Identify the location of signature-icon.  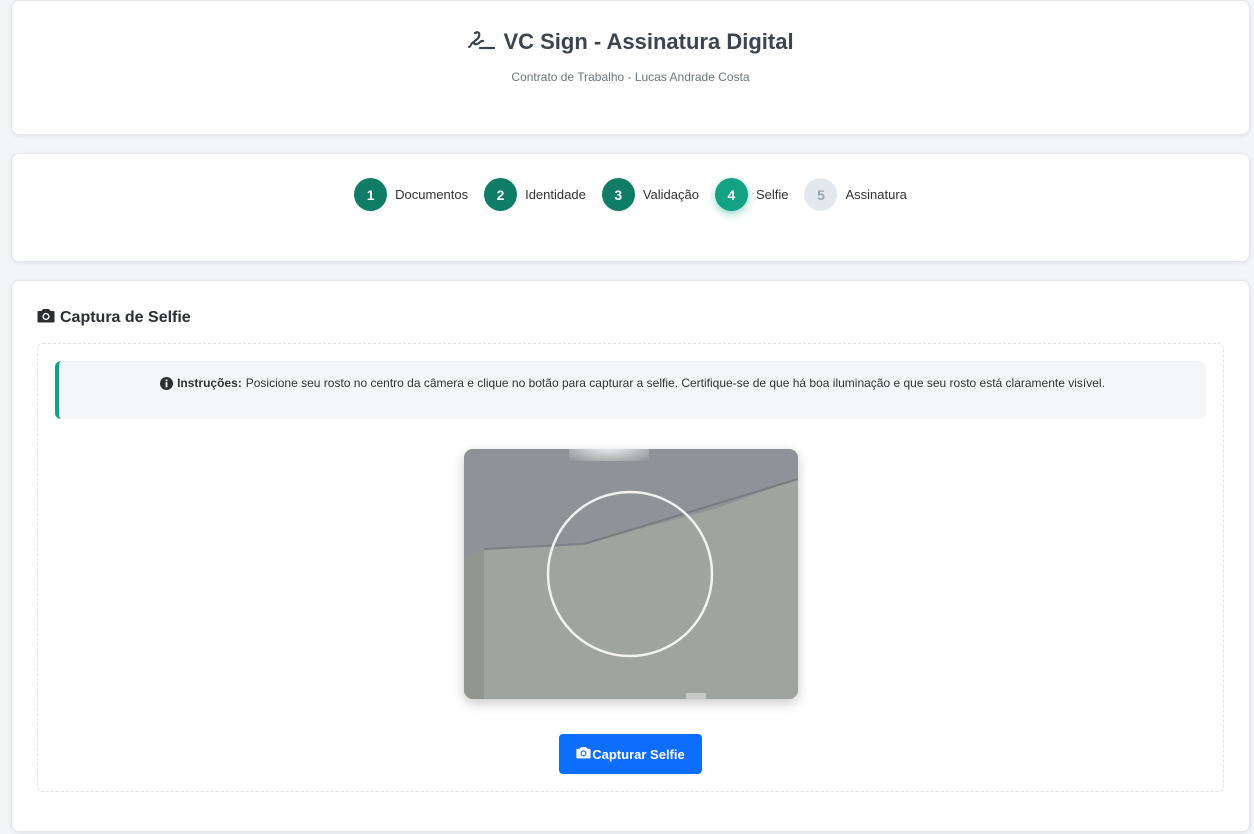
(481, 42).